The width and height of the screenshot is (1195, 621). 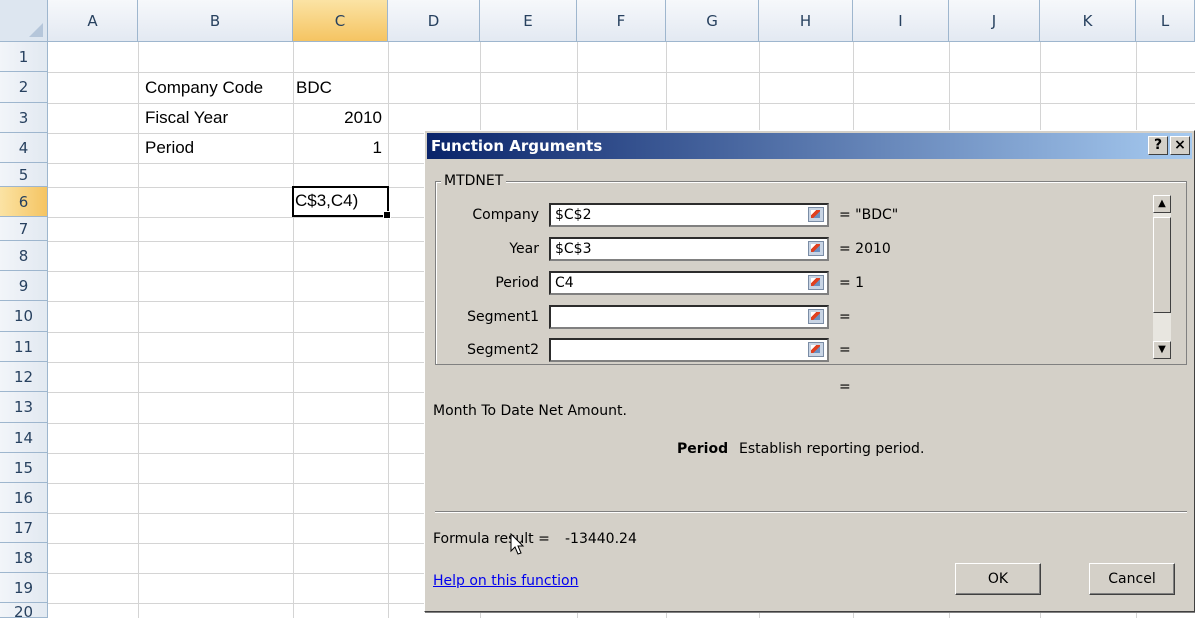 What do you see at coordinates (524, 249) in the screenshot?
I see `arg-label-year: Year` at bounding box center [524, 249].